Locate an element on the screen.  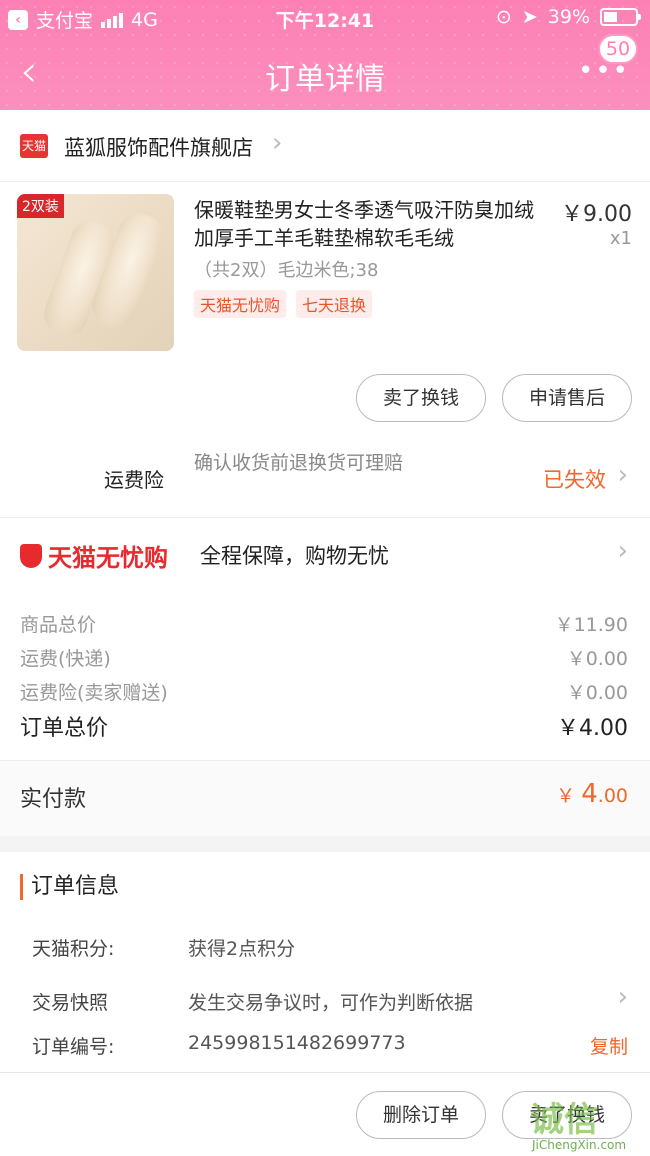
insurance-fee-label: 运费险(卖家赠送) is located at coordinates (94, 693).